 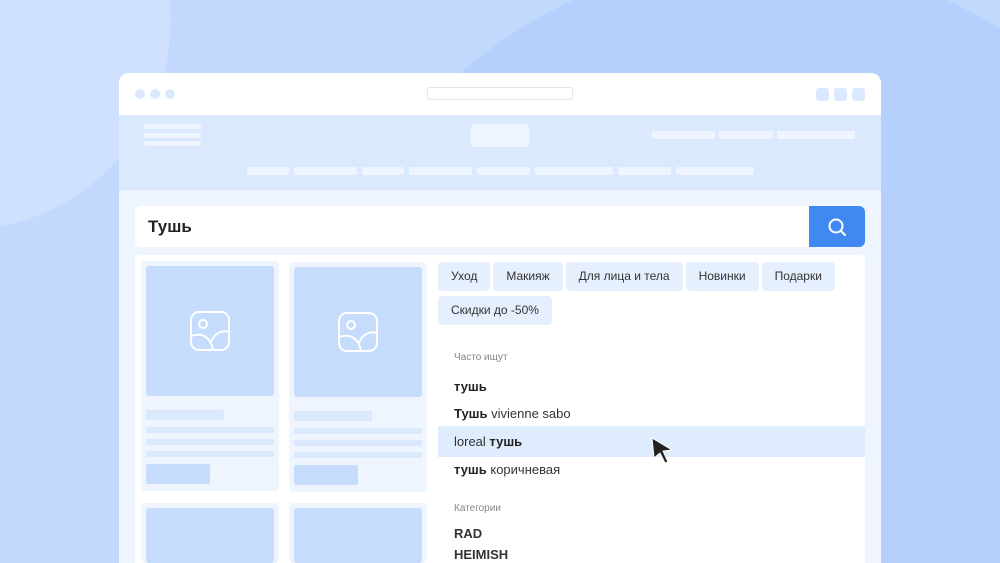 I want to click on suggestion-item: Тушь vivienne sabo, so click(x=651, y=413).